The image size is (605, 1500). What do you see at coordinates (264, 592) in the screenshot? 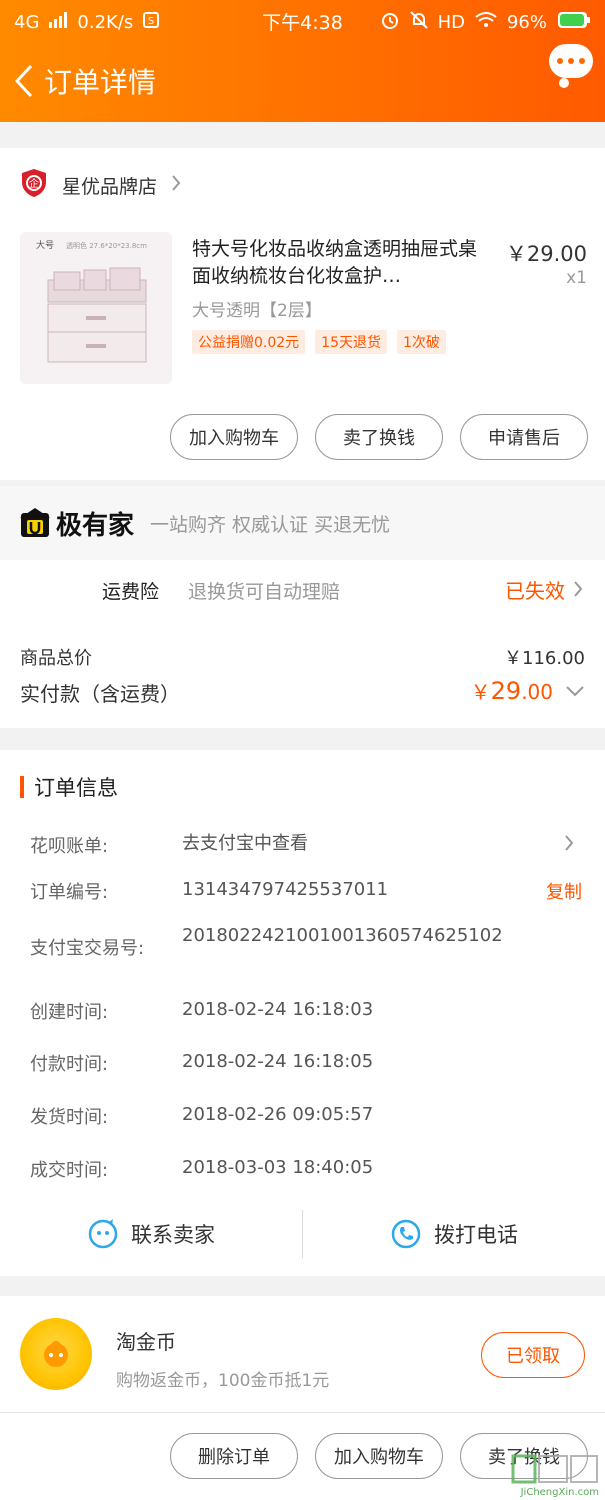
I see `insurance-desc: 退换货可自动理赔` at bounding box center [264, 592].